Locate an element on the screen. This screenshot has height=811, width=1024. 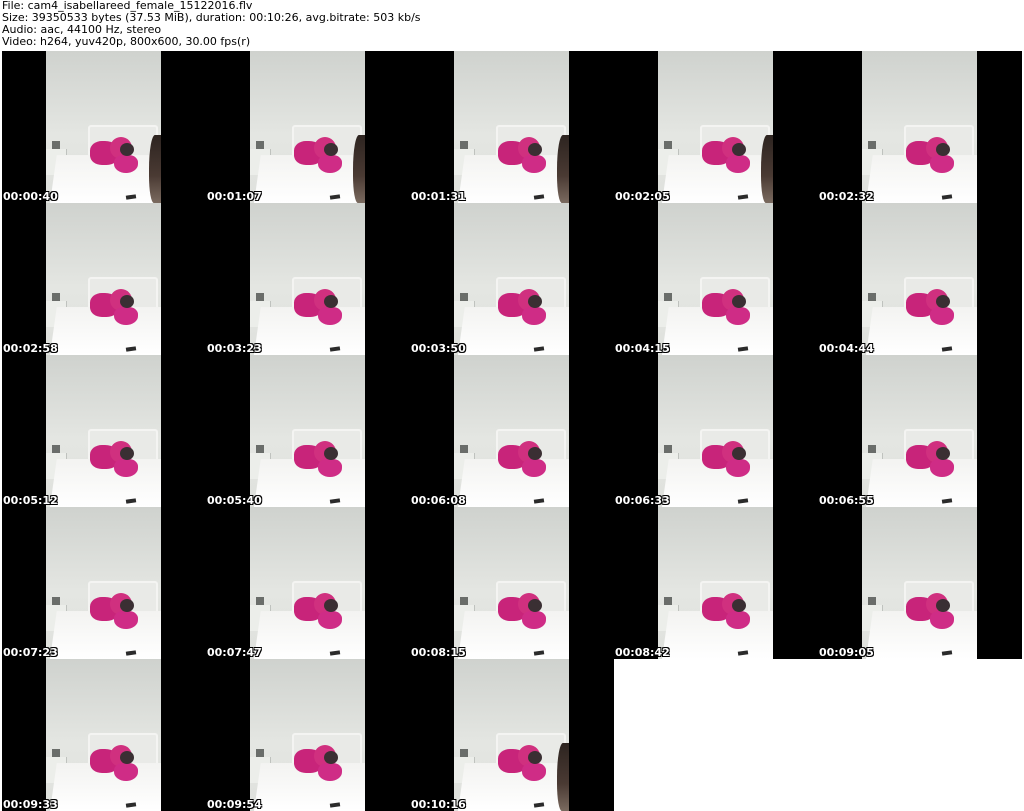
timestamp-label: 00:04:15 is located at coordinates (642, 348).